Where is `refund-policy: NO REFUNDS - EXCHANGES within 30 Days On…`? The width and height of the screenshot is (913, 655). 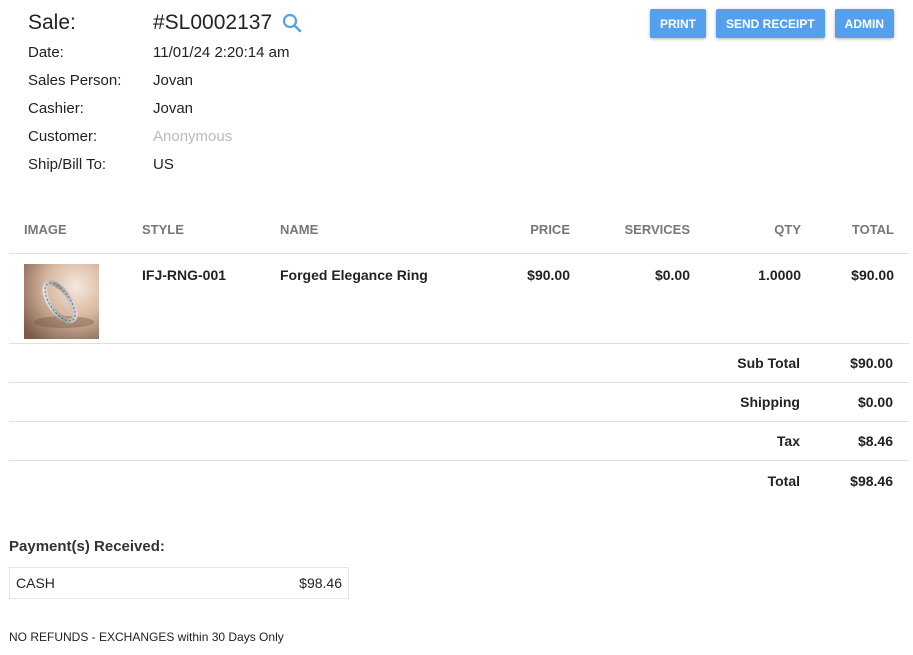
refund-policy: NO REFUNDS - EXCHANGES within 30 Days On… is located at coordinates (146, 637).